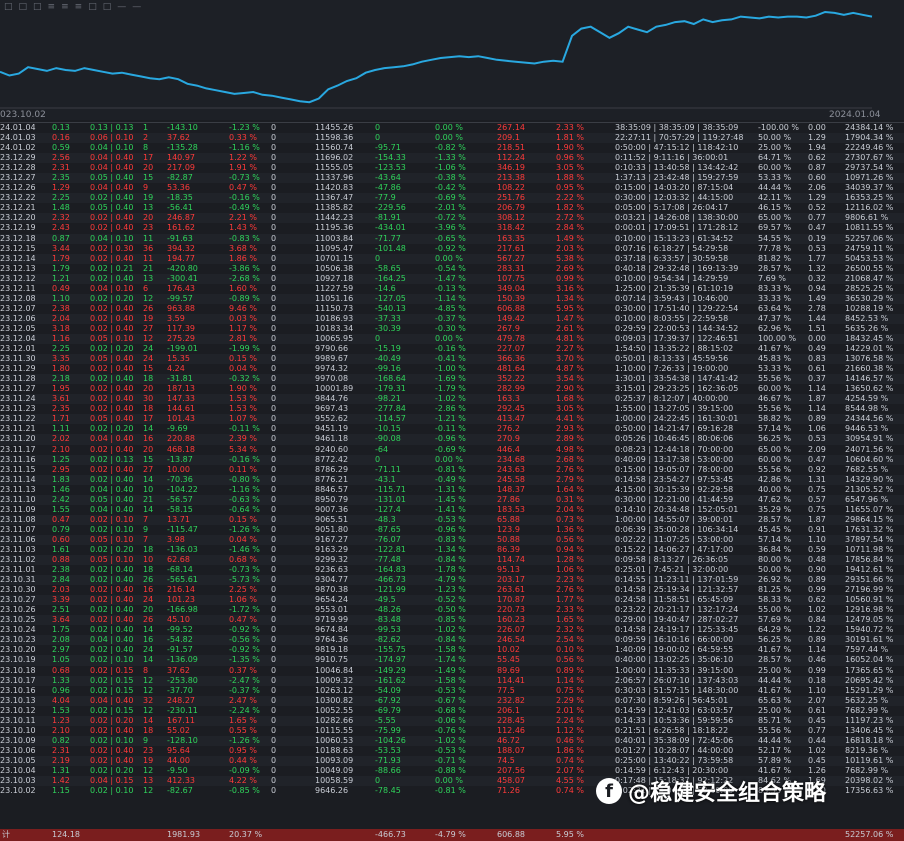  What do you see at coordinates (775, 680) in the screenshot?
I see `cell-win-rate: 44.44 %` at bounding box center [775, 680].